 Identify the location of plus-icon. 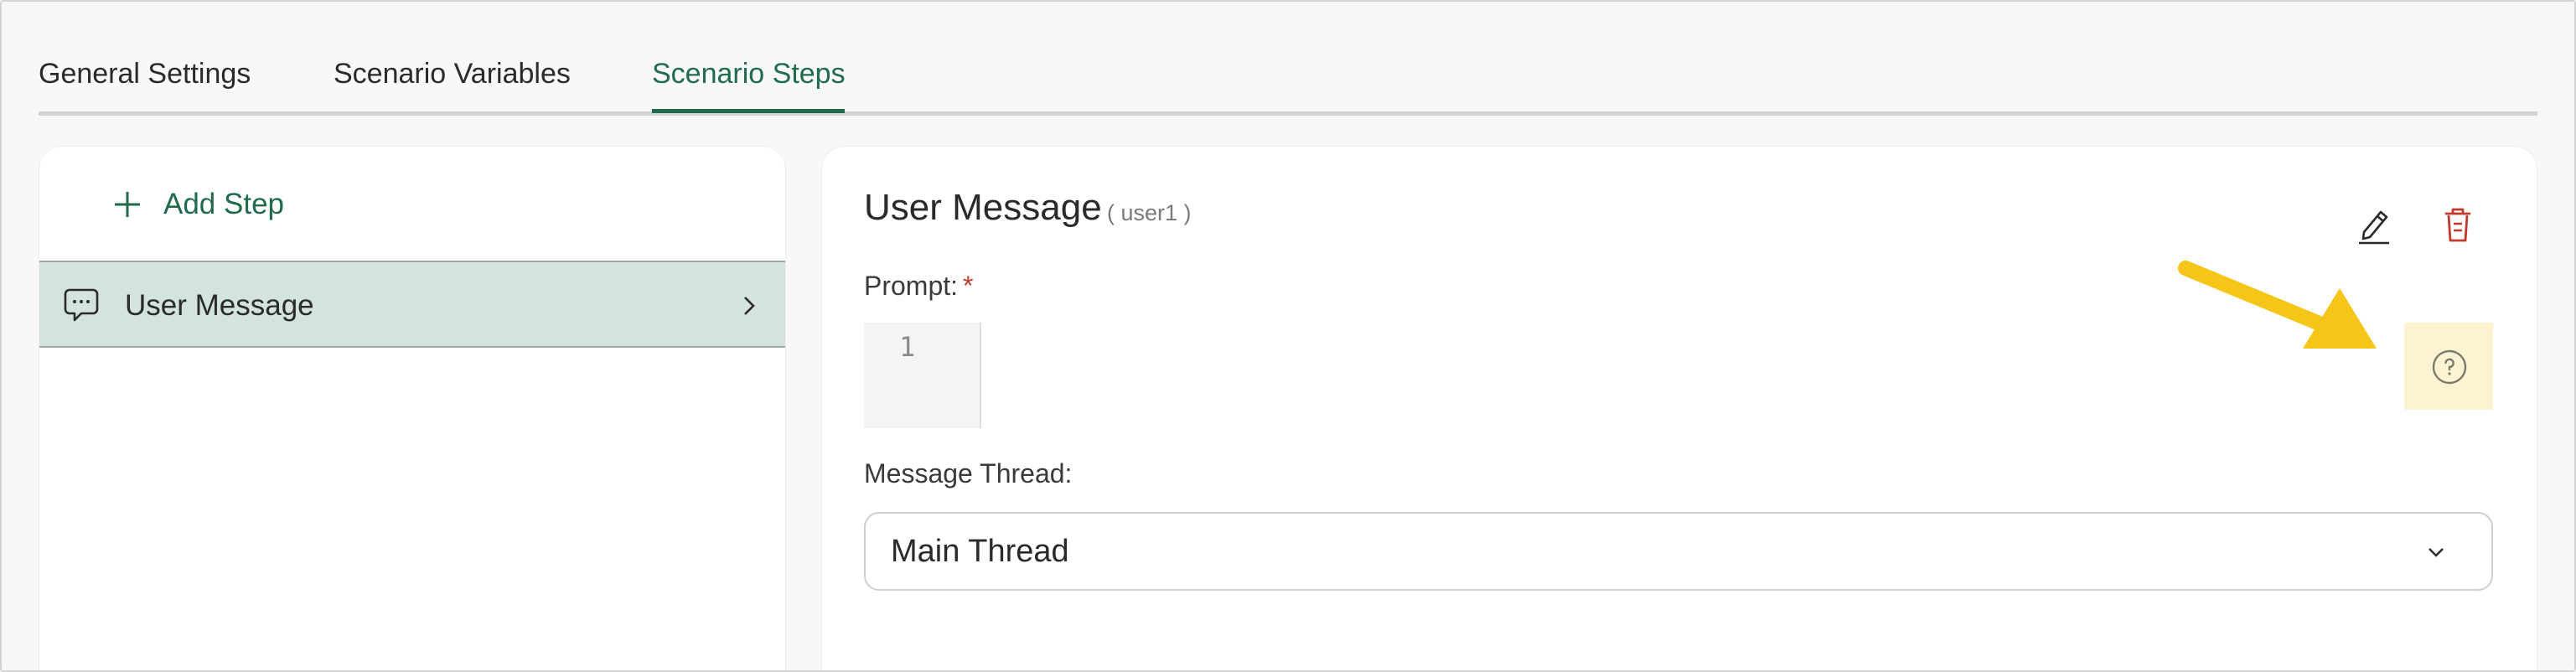
(127, 204).